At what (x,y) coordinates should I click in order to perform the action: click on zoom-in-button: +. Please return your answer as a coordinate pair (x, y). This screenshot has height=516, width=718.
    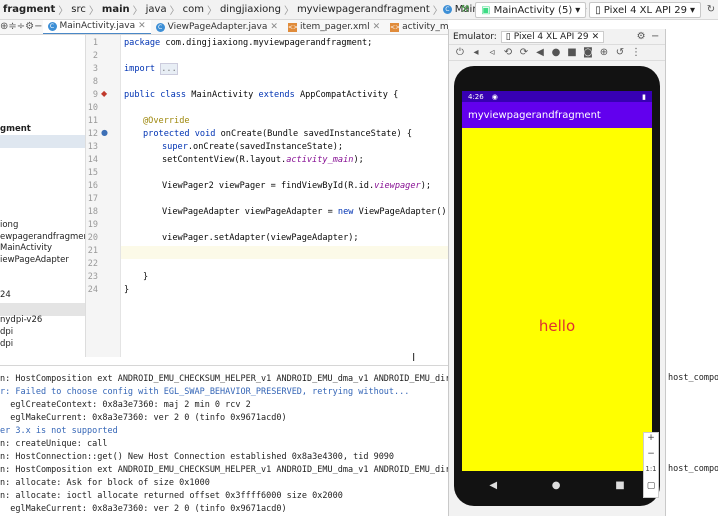
    Looking at the image, I should click on (651, 441).